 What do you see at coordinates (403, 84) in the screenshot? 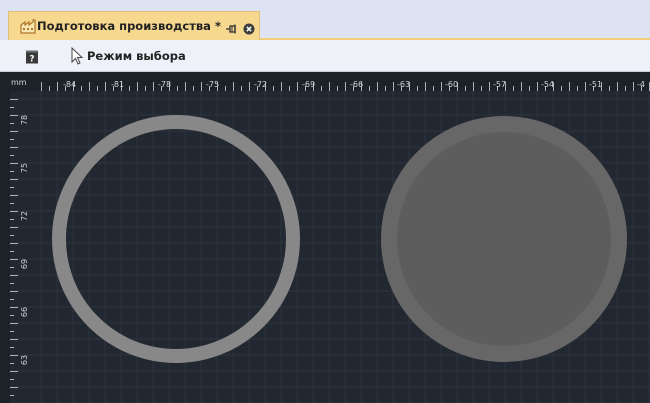
I see `x-label: -63` at bounding box center [403, 84].